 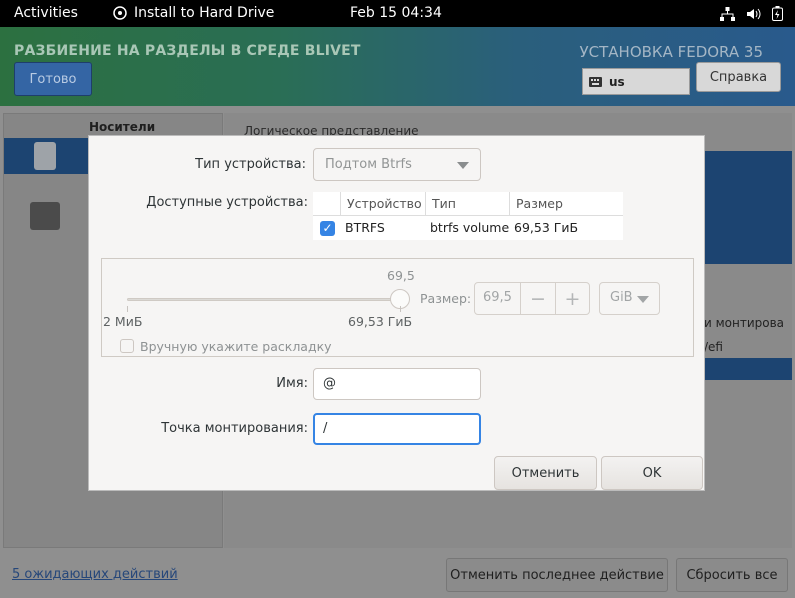 I want to click on size-spinbutton: 69,5 − +, so click(x=532, y=298).